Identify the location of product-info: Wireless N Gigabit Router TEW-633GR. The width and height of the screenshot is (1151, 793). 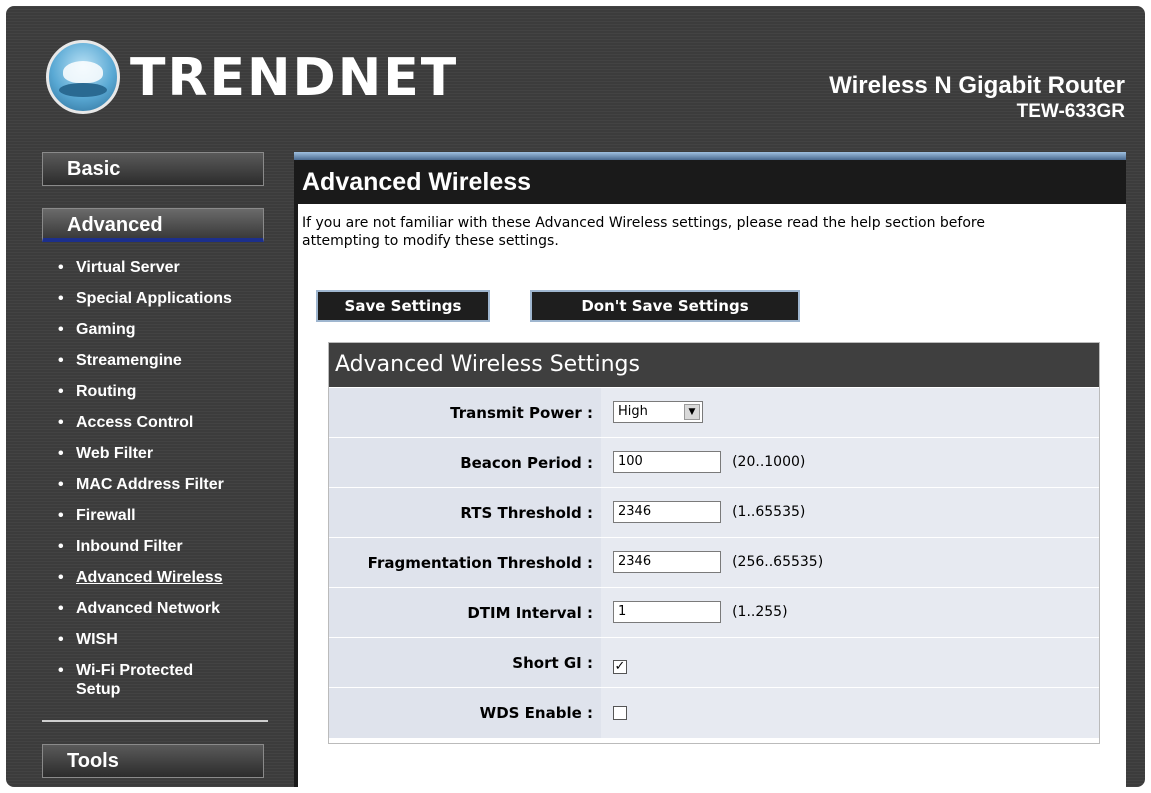
(977, 98).